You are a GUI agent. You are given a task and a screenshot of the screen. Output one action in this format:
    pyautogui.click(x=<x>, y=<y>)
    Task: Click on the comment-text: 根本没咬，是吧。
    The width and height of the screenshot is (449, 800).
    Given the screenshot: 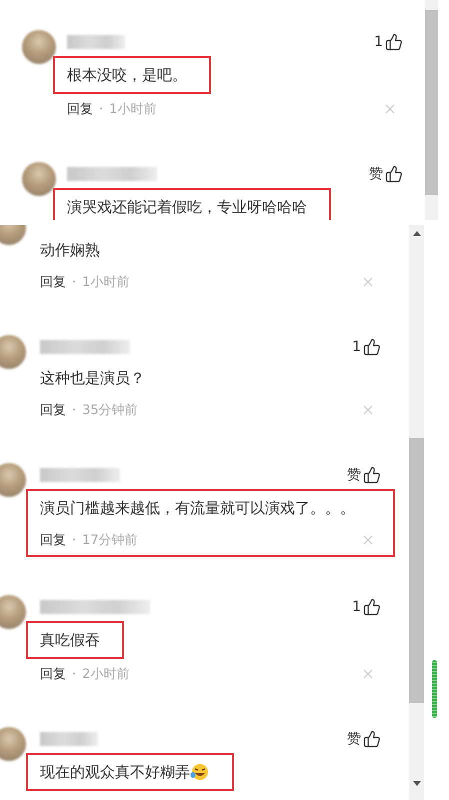 What is the action you would take?
    pyautogui.click(x=127, y=75)
    